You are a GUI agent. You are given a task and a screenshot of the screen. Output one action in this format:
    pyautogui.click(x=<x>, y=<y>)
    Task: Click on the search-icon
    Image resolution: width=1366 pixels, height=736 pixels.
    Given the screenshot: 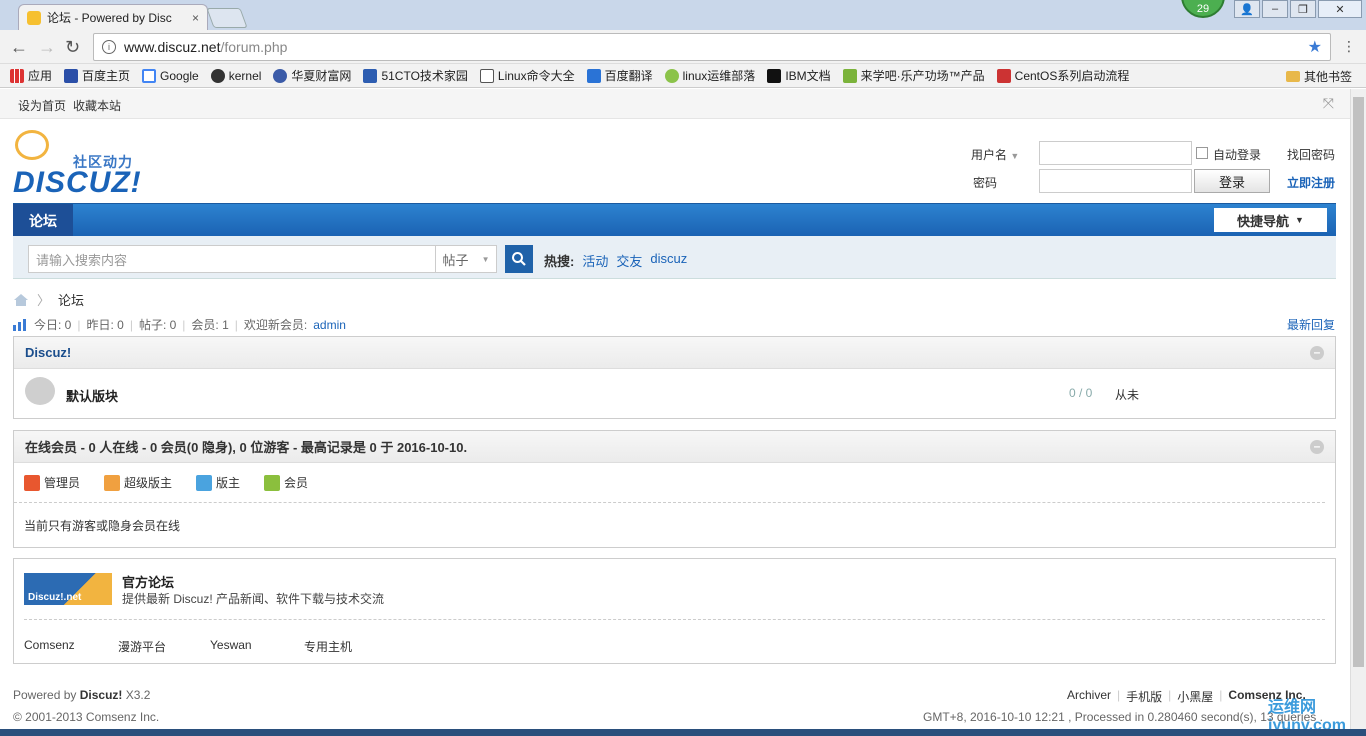 What is the action you would take?
    pyautogui.click(x=519, y=259)
    